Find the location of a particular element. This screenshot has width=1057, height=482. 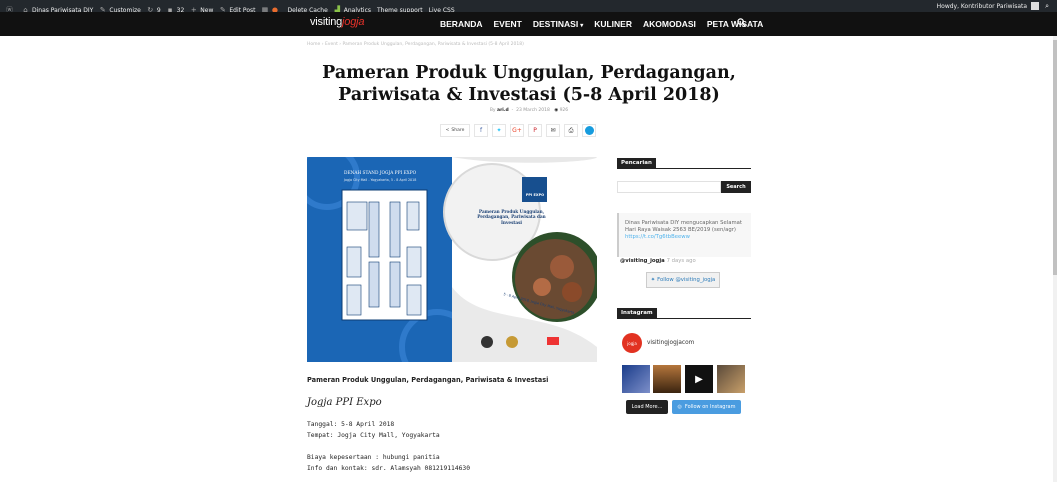

tweet-ago: 7 days ago is located at coordinates (681, 261).